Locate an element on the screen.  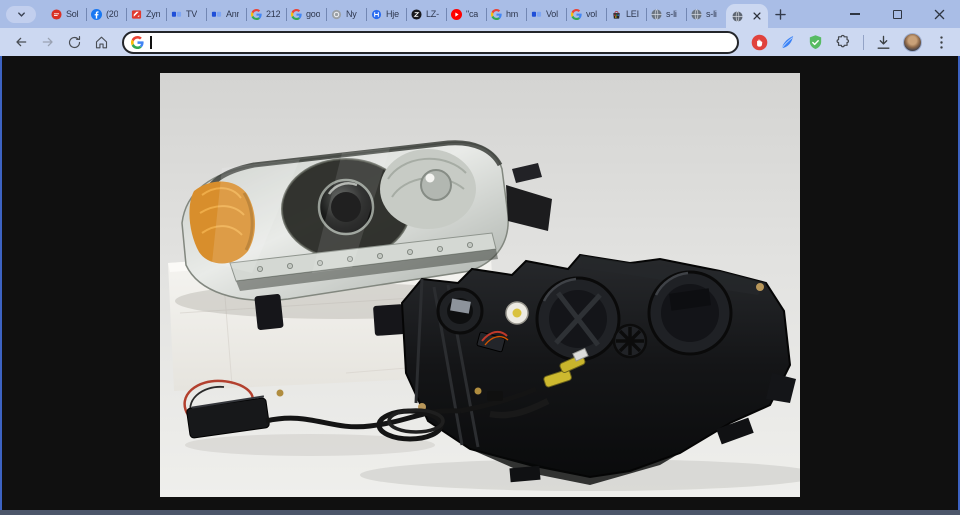
close-icon is located at coordinates (939, 14).